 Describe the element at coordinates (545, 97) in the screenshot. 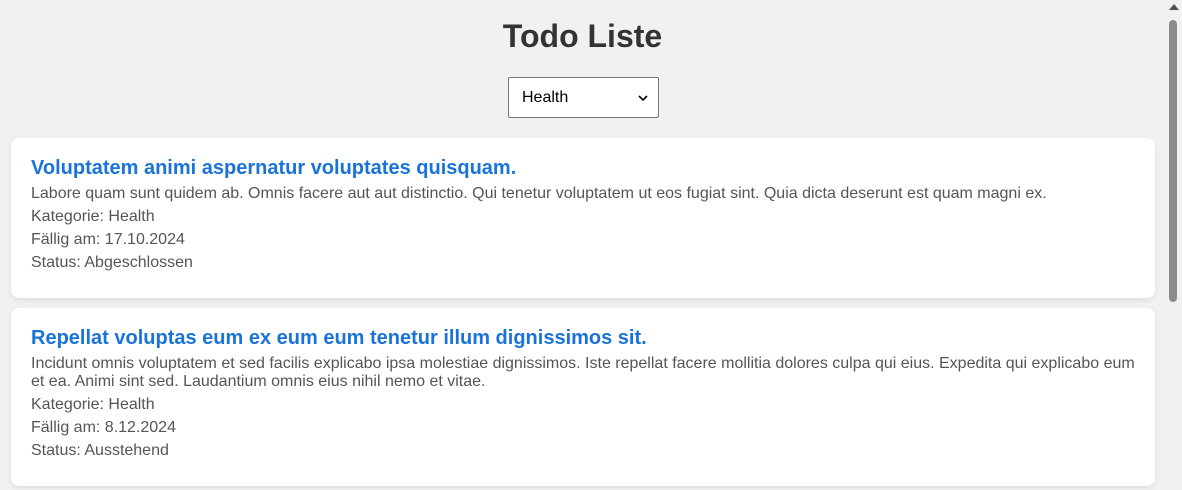

I see `category-filter-value: Health` at that location.